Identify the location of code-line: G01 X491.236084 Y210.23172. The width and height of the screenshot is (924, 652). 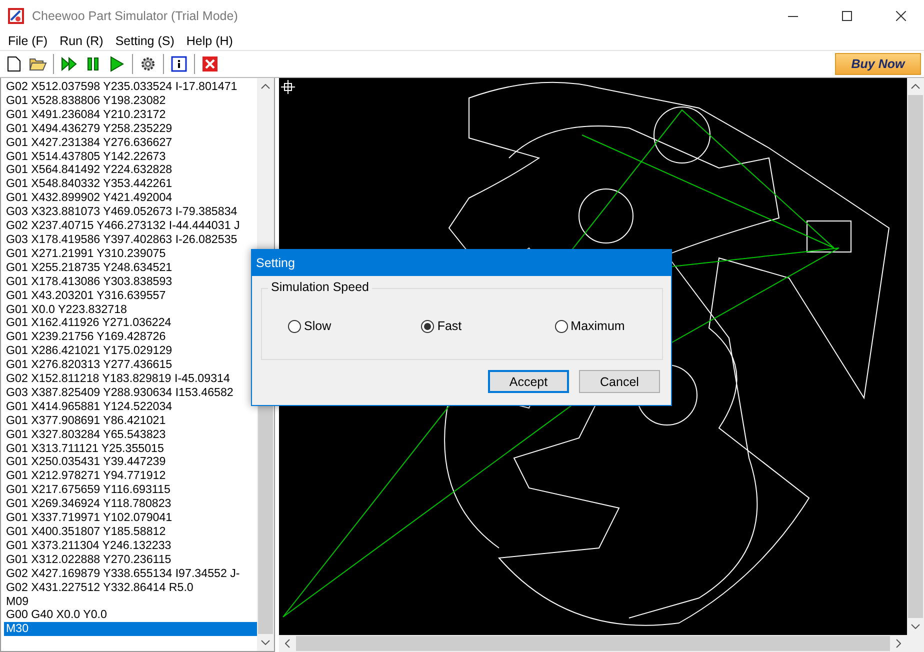
(130, 115).